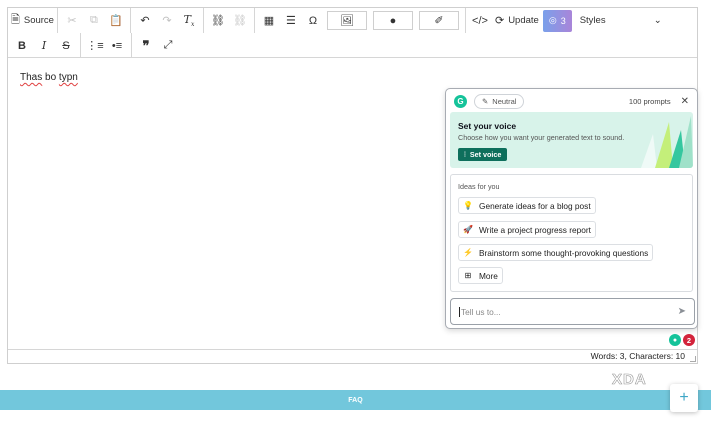 This screenshot has height=422, width=711. I want to click on play-icon: ●, so click(393, 20).